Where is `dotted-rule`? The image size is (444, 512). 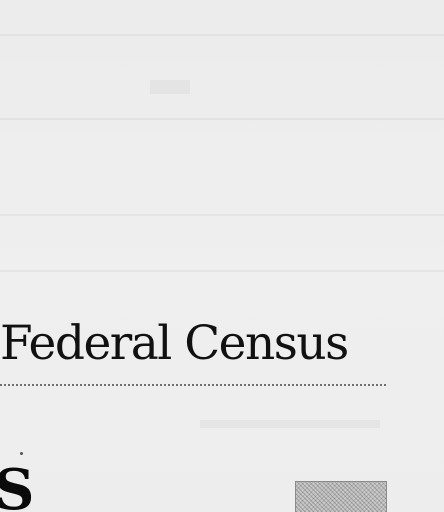
dotted-rule is located at coordinates (193, 385).